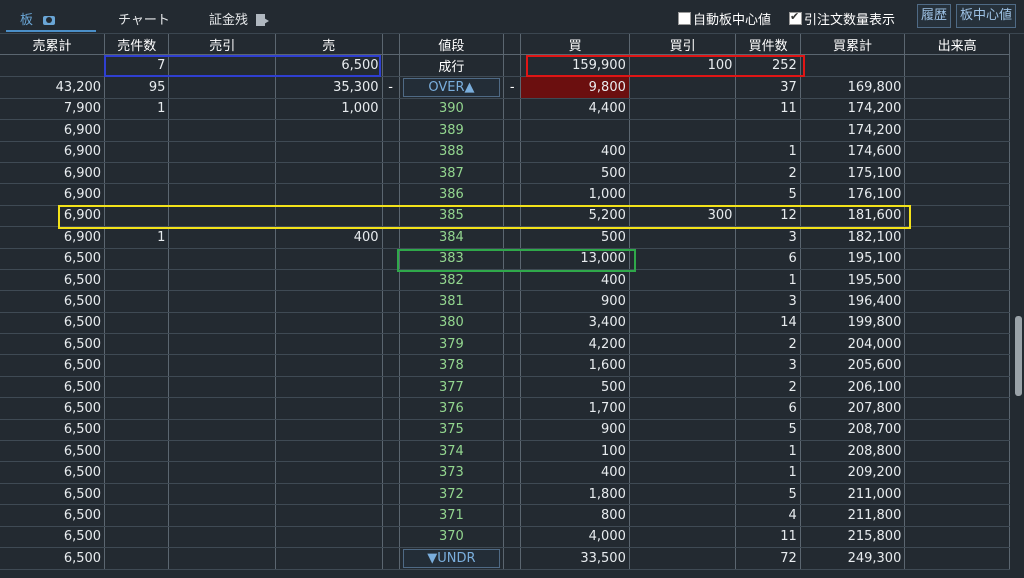 This screenshot has width=1024, height=578. I want to click on cell-price: 378, so click(452, 365).